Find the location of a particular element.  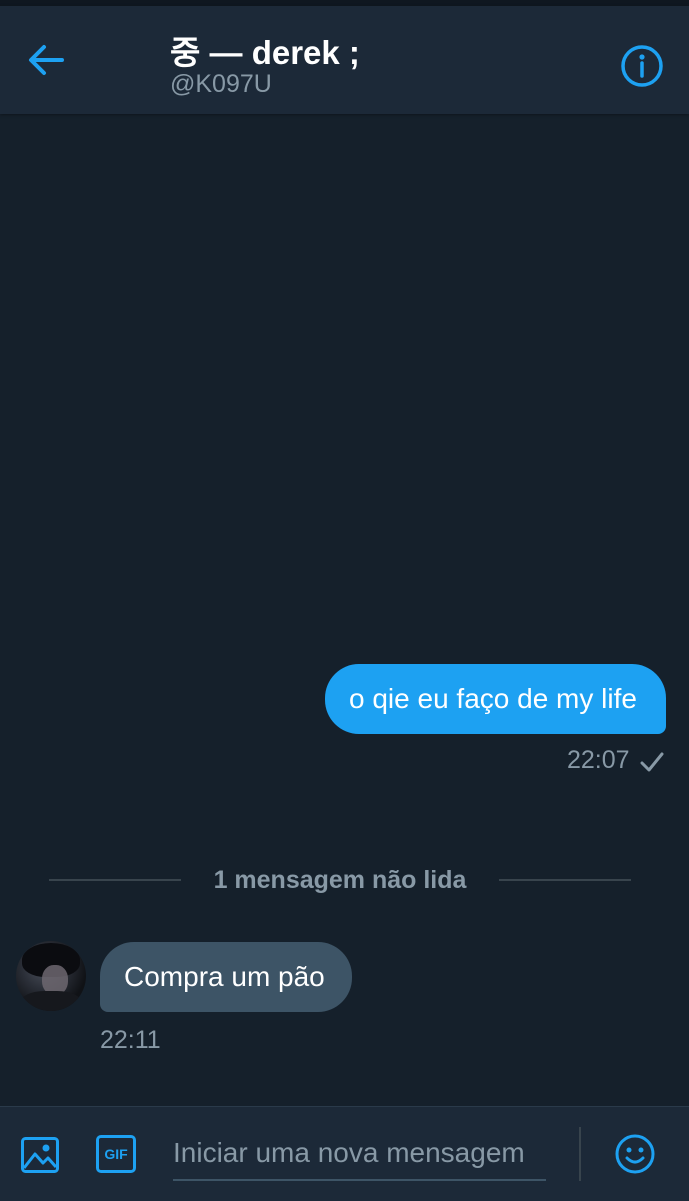

received-message-time: 22:11 is located at coordinates (130, 1040).